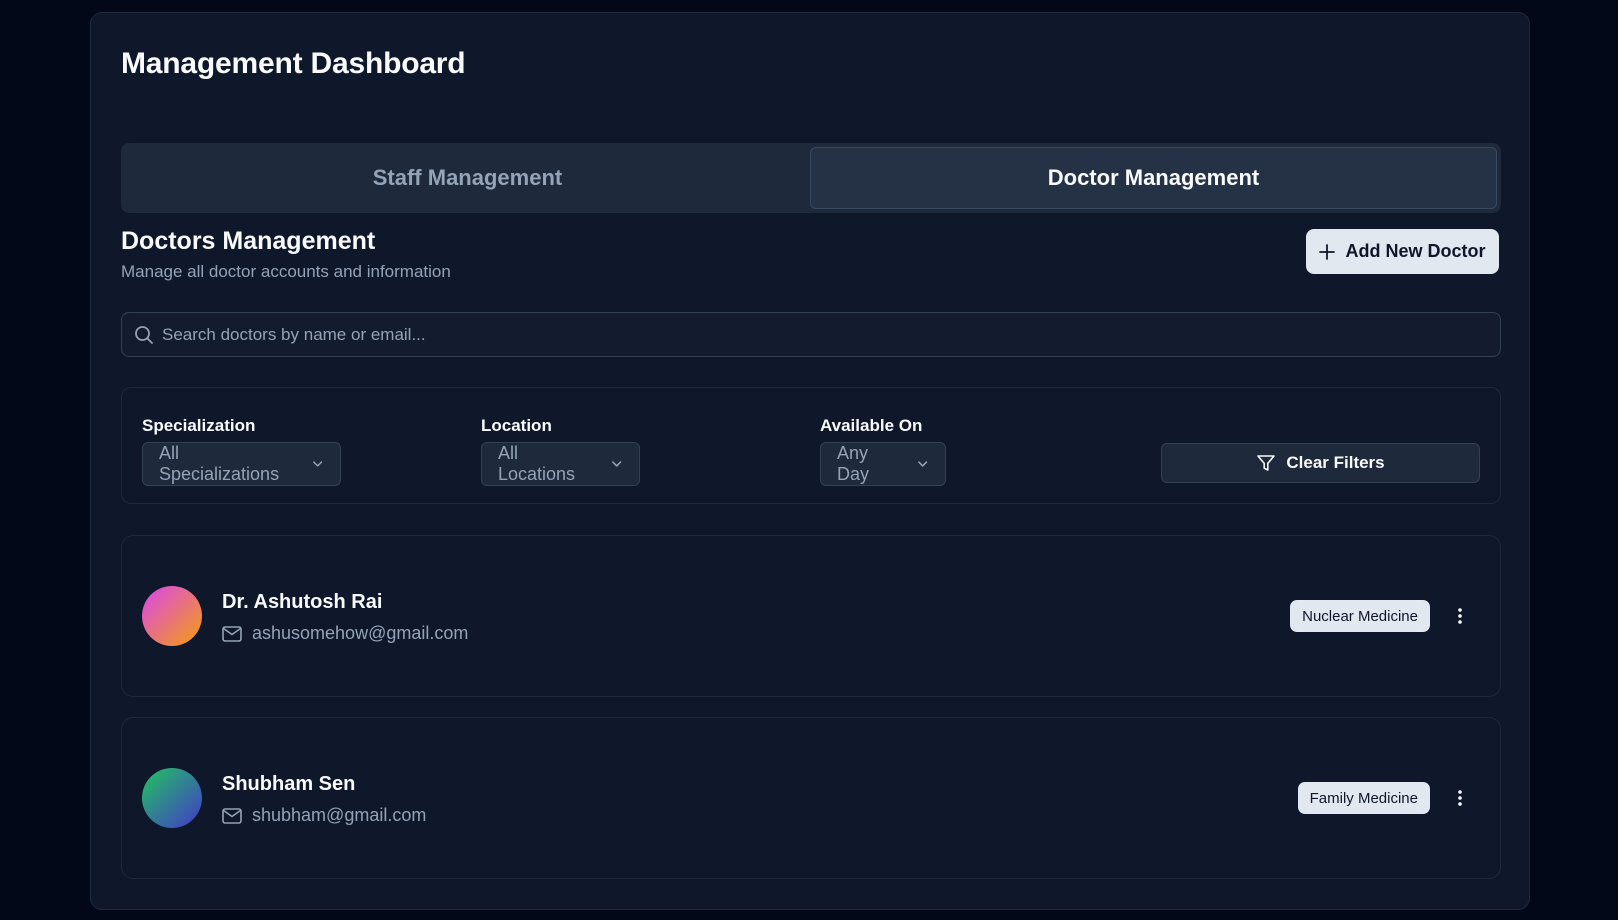  I want to click on specialization-badge: Nuclear Medicine, so click(1360, 616).